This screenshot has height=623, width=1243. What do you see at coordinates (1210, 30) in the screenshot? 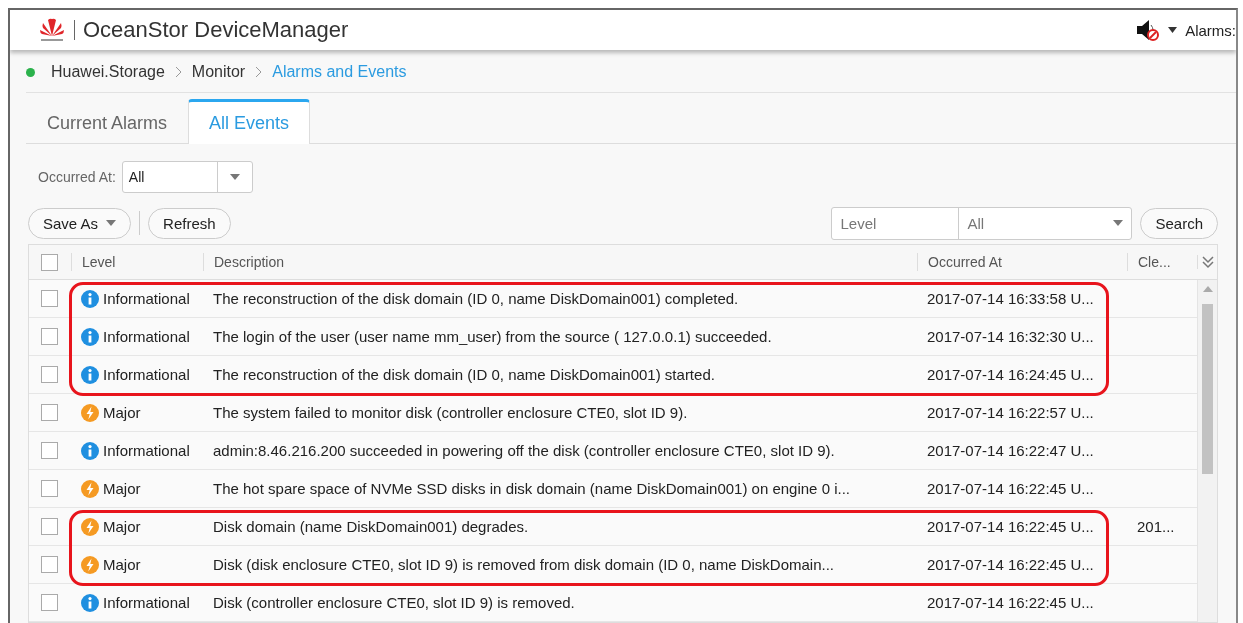
I see `alarms-label: Alarms:` at bounding box center [1210, 30].